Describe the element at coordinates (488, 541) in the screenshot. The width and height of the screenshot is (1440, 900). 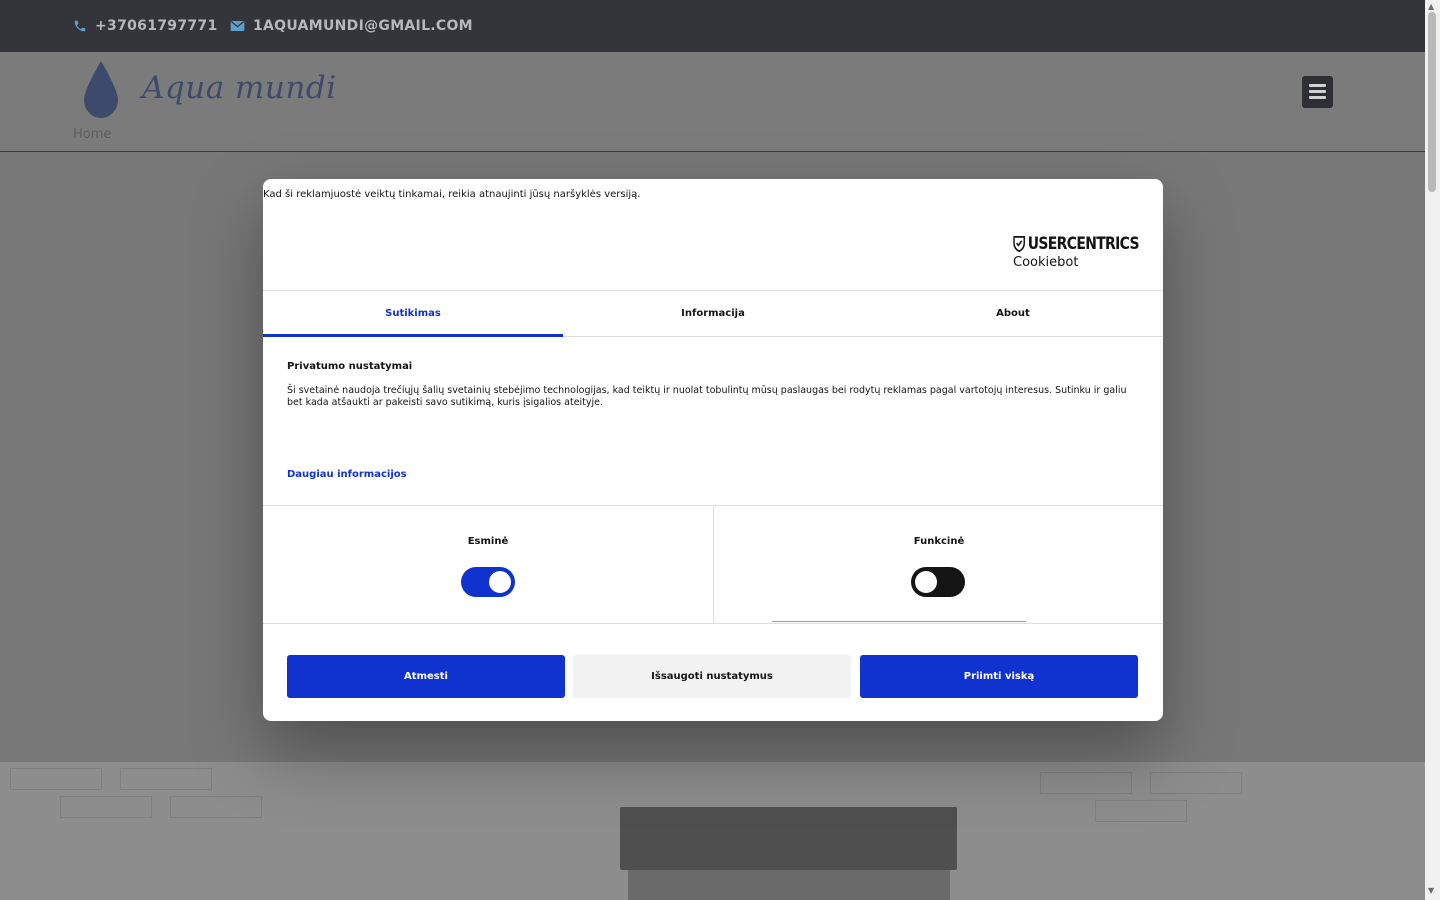
I see `toggle-label-essential: Esminė` at that location.